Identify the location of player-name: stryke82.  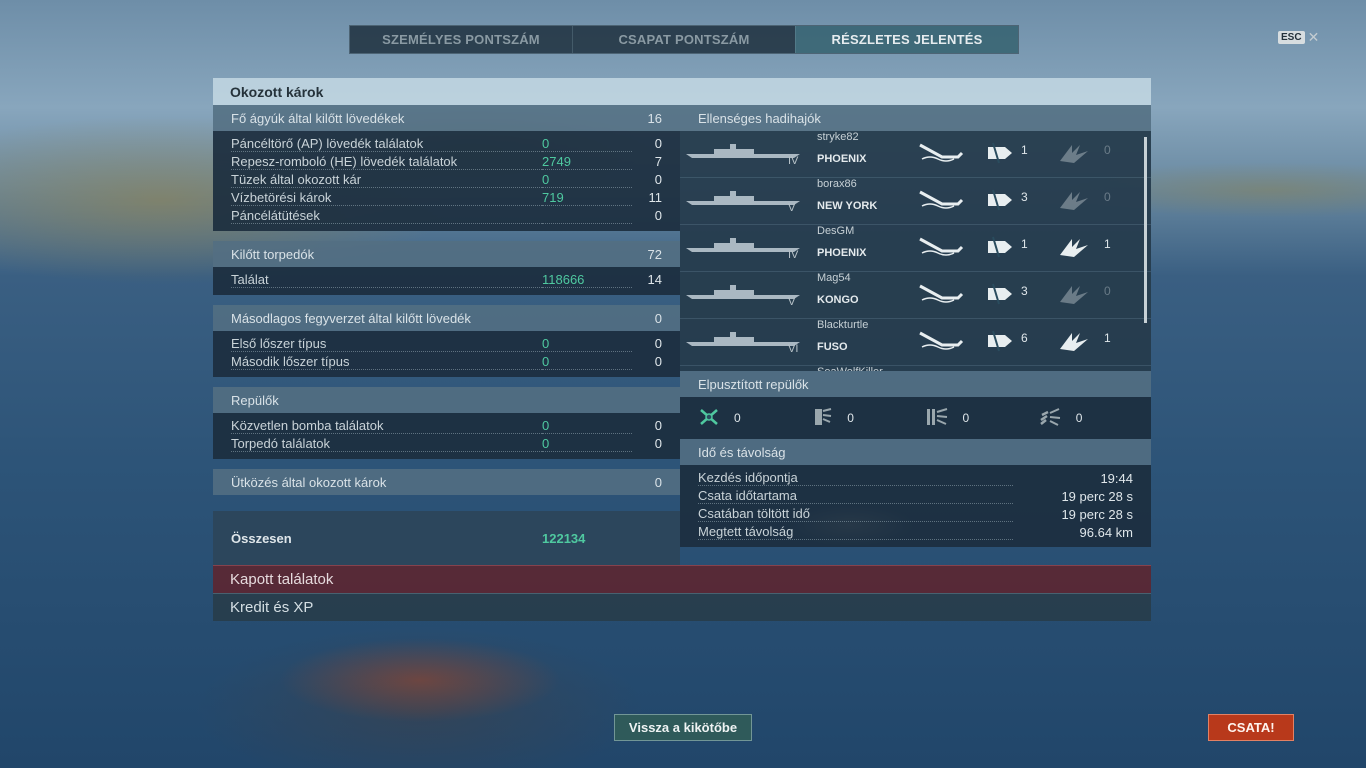
(838, 137).